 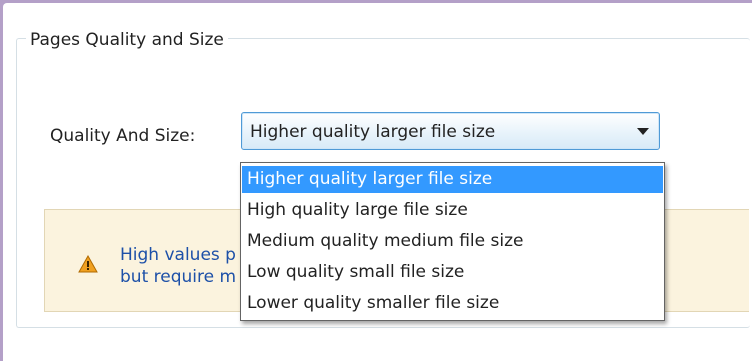 What do you see at coordinates (178, 277) in the screenshot?
I see `warning-text-line2: but require m` at bounding box center [178, 277].